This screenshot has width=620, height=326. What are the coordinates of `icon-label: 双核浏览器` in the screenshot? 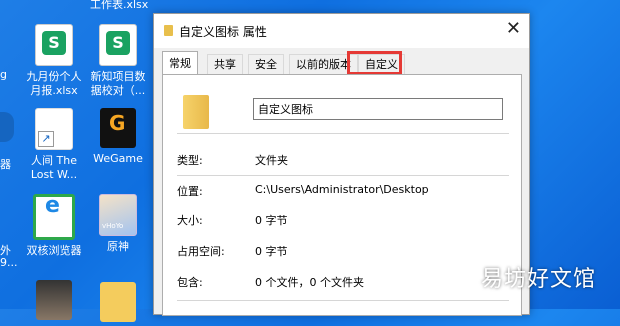 It's located at (54, 250).